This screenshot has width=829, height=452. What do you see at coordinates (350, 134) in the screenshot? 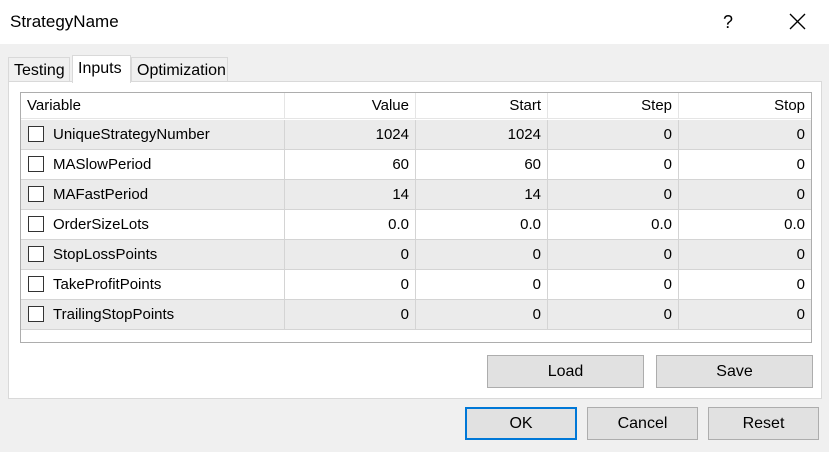
I see `value-cell: 1024` at bounding box center [350, 134].